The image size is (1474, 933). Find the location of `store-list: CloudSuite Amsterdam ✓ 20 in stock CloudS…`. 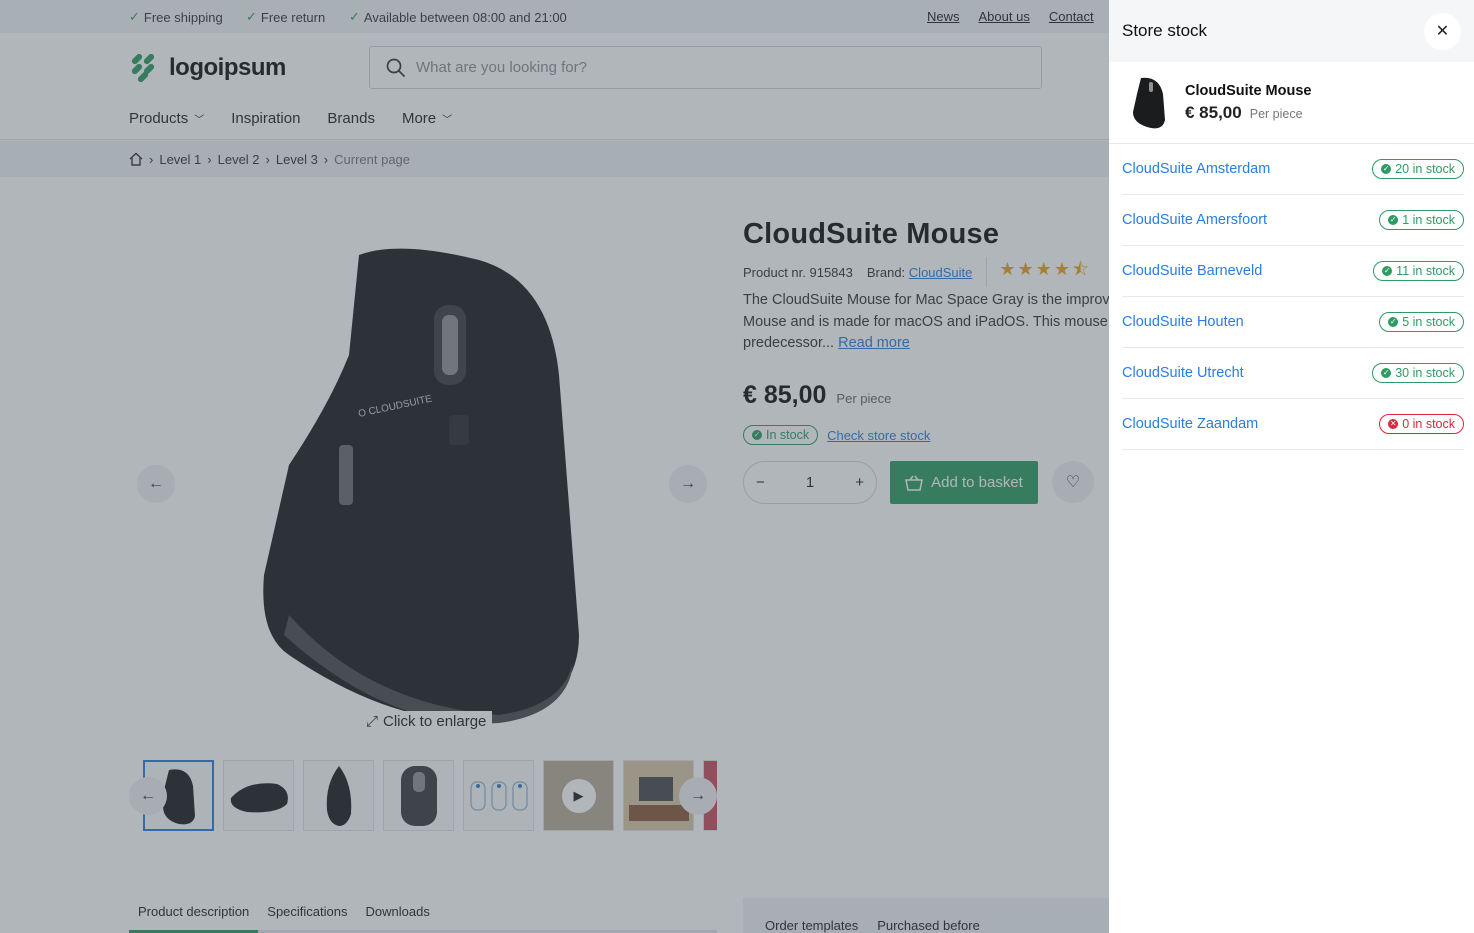

store-list: CloudSuite Amsterdam ✓ 20 in stock CloudS… is located at coordinates (1293, 297).